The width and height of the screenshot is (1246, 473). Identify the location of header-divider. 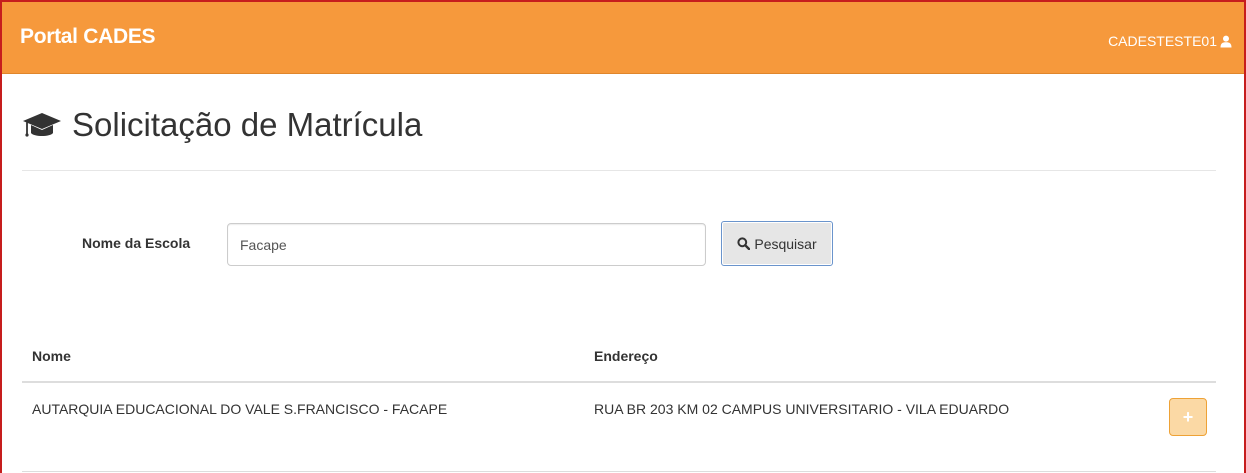
(619, 170).